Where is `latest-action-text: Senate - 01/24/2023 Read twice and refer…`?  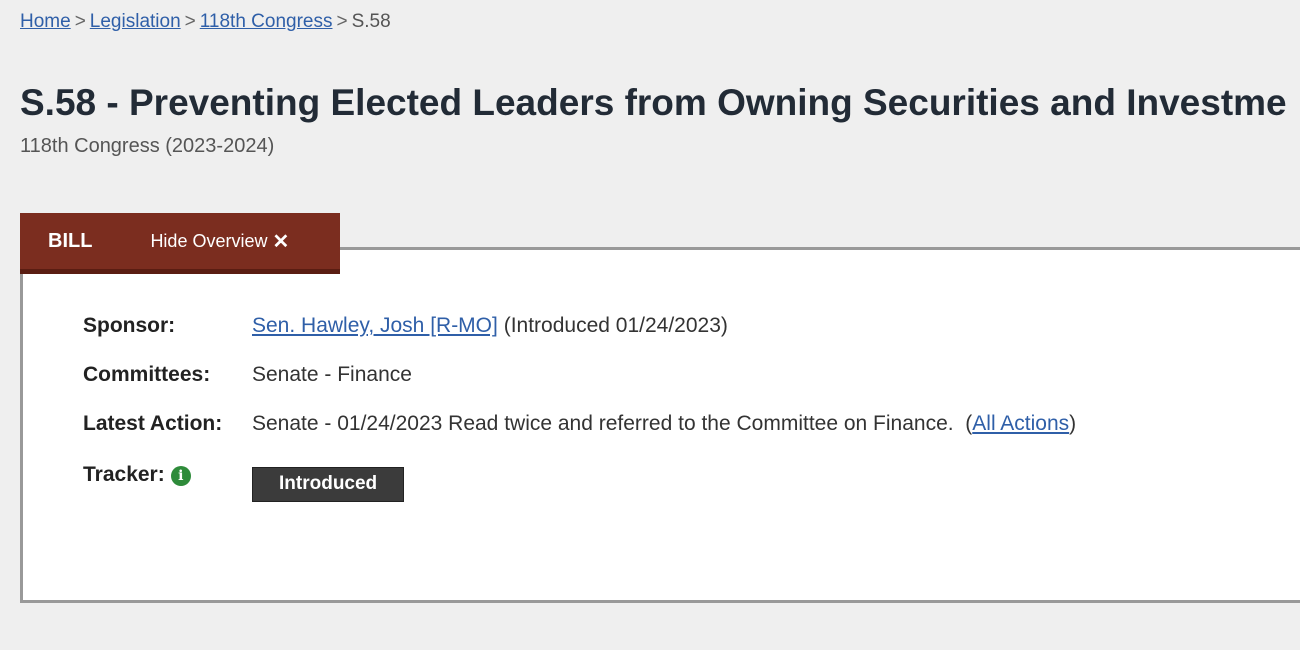
latest-action-text: Senate - 01/24/2023 Read twice and refer… is located at coordinates (603, 423).